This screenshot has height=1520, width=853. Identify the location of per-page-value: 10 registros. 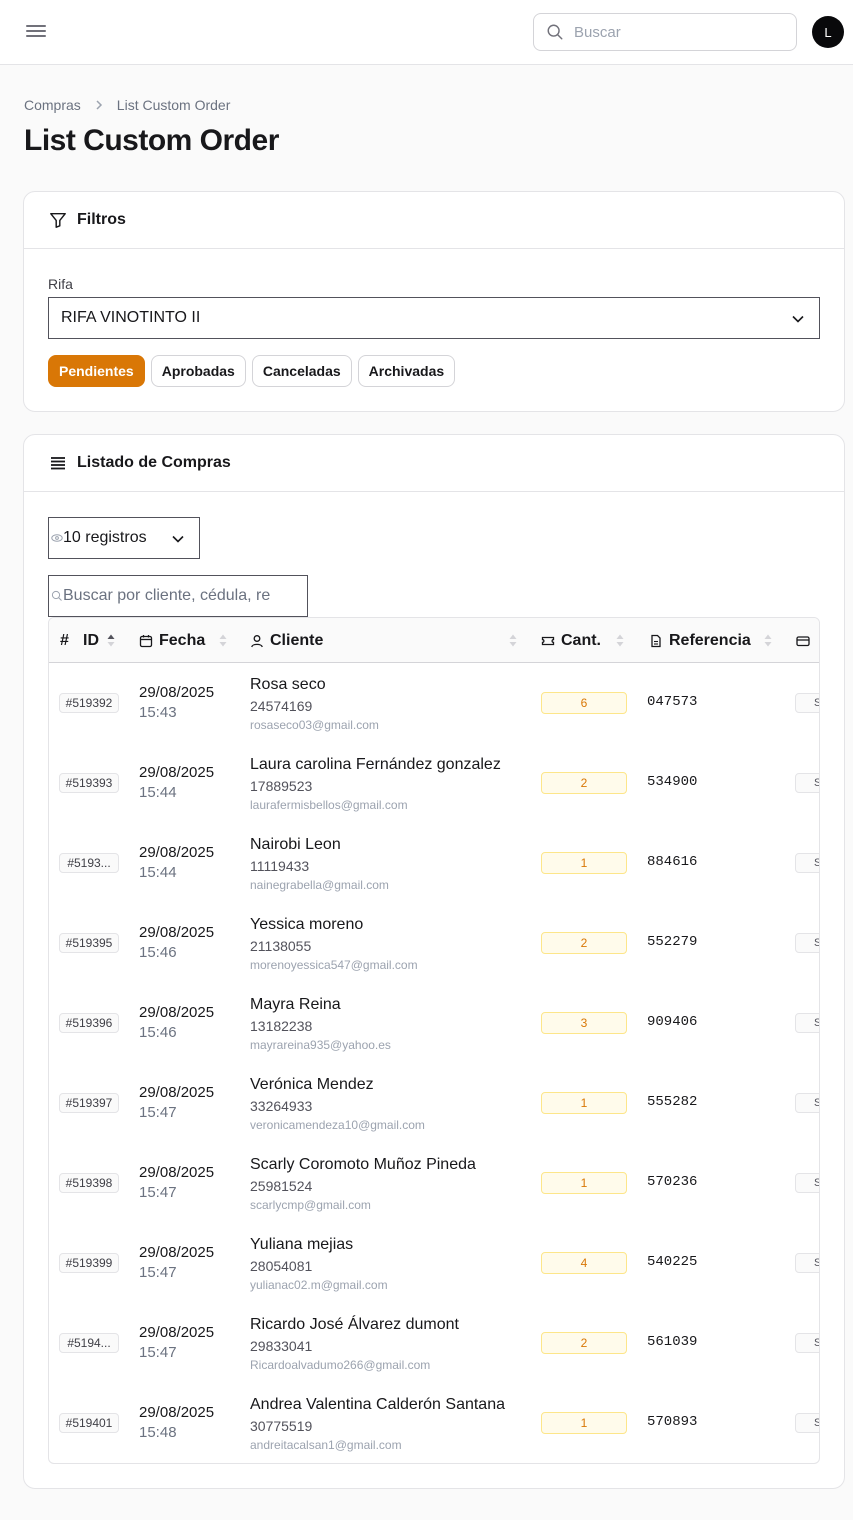
(105, 537).